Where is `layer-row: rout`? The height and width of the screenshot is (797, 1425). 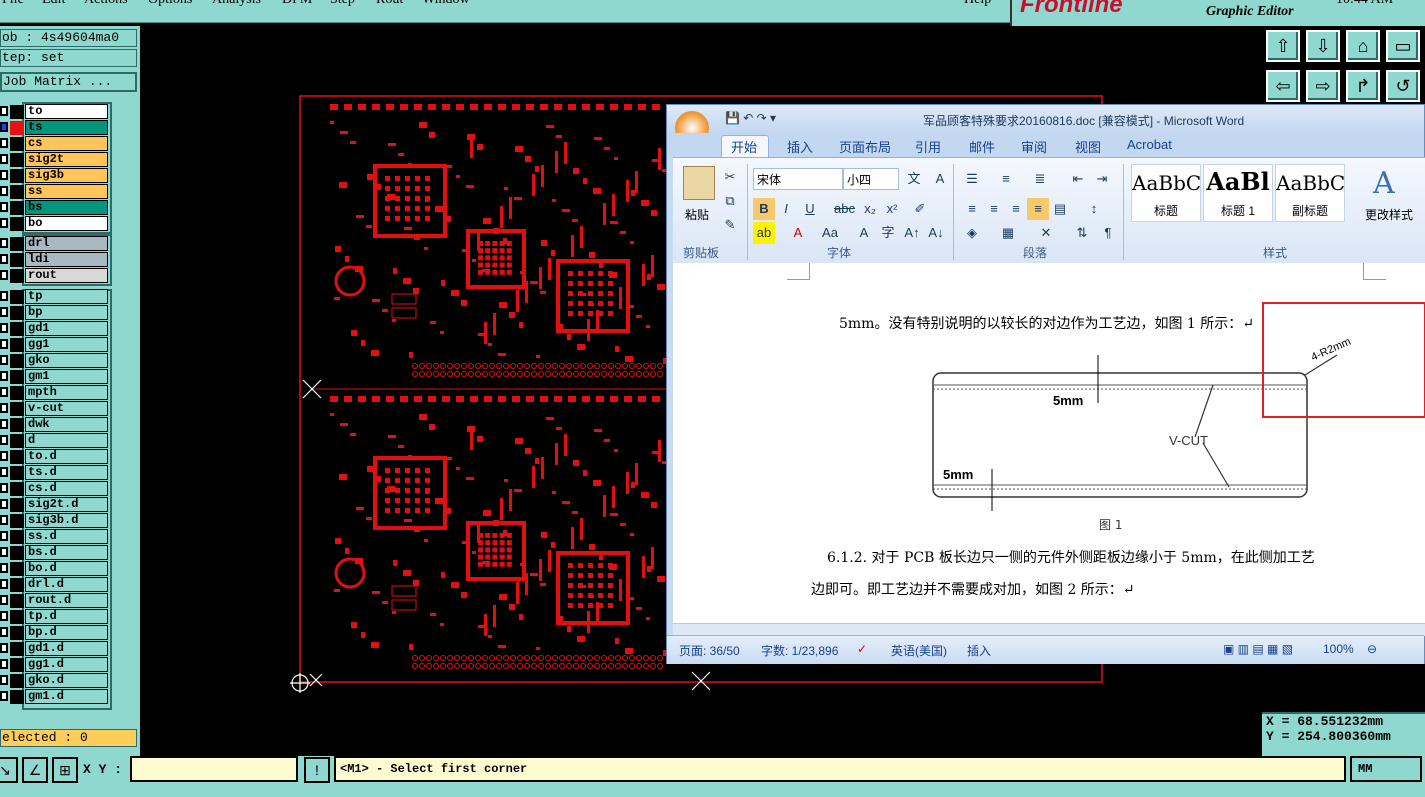
layer-row: rout is located at coordinates (70, 276).